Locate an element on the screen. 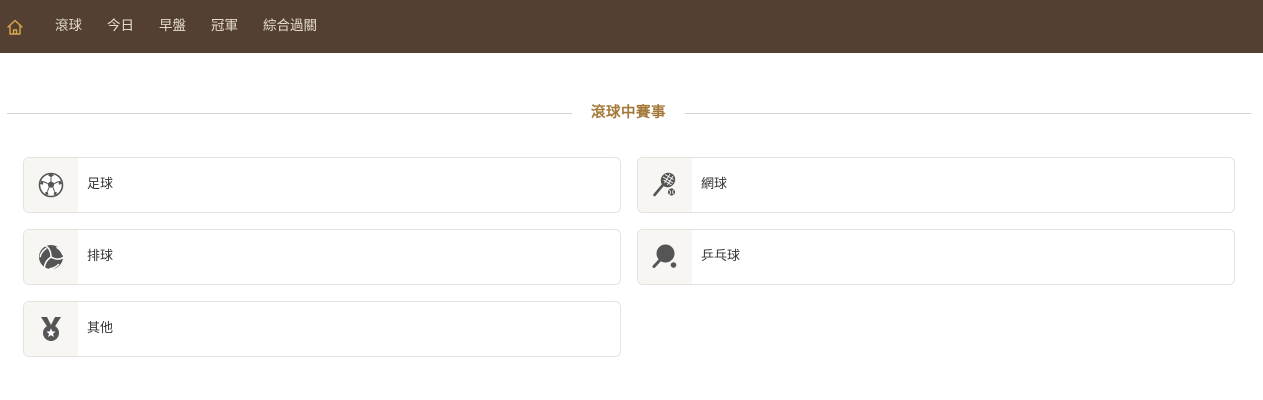 The width and height of the screenshot is (1263, 400). sport-label: 乒乓球 is located at coordinates (721, 256).